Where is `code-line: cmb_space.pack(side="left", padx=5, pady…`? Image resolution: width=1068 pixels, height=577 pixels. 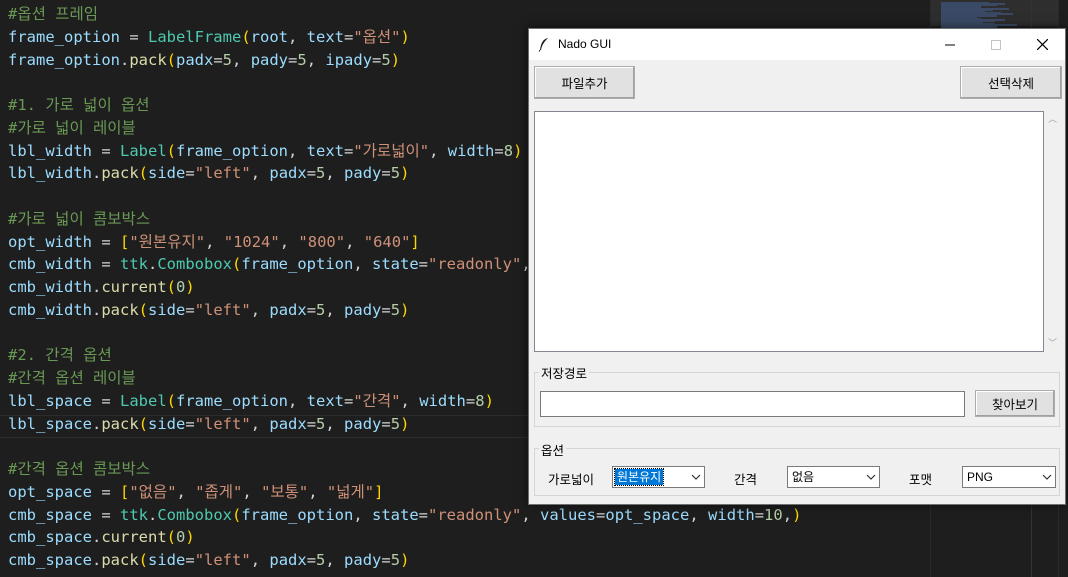 code-line: cmb_space.pack(side="left", padx=5, pady… is located at coordinates (209, 560).